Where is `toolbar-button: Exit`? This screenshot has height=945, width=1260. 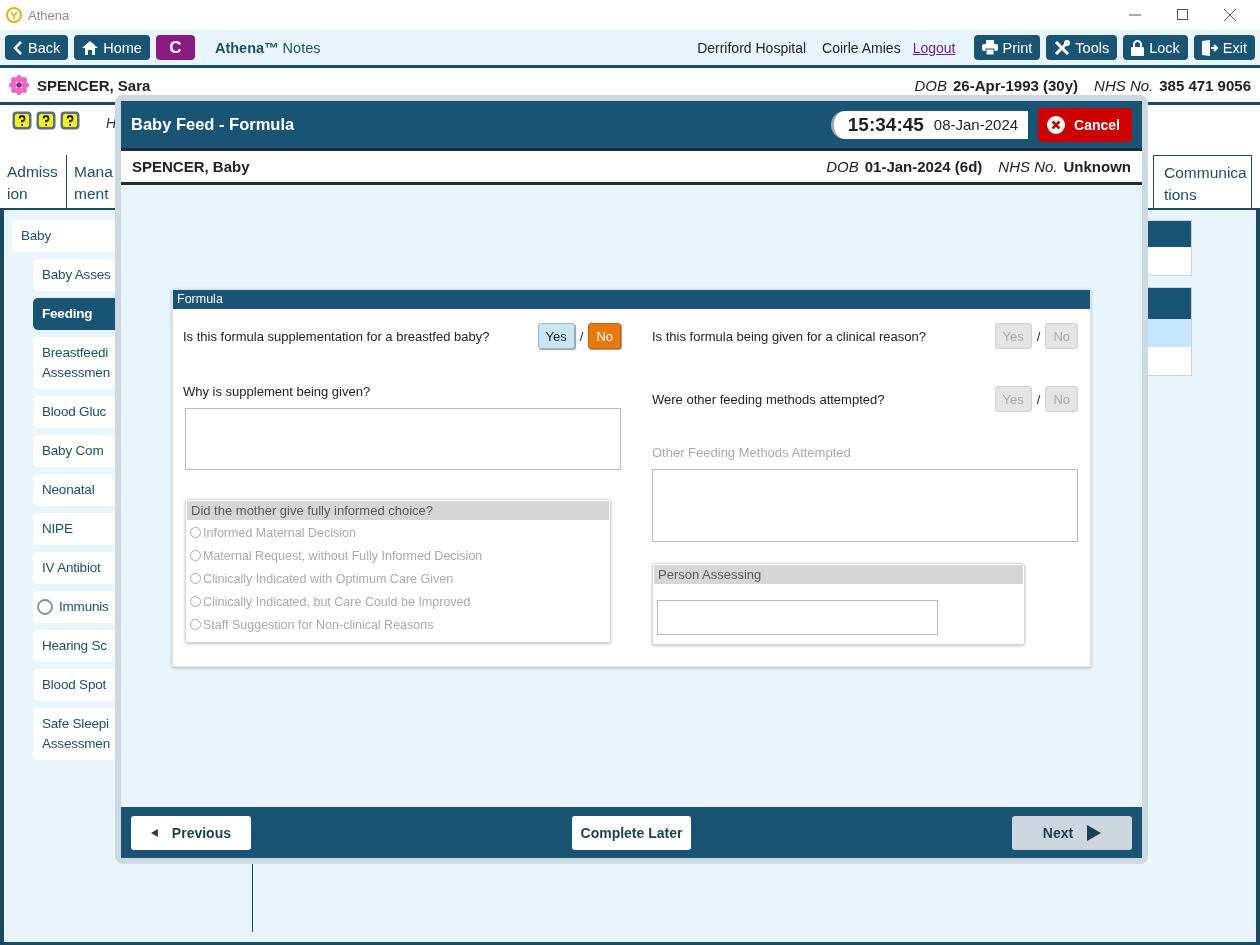
toolbar-button: Exit is located at coordinates (1224, 47).